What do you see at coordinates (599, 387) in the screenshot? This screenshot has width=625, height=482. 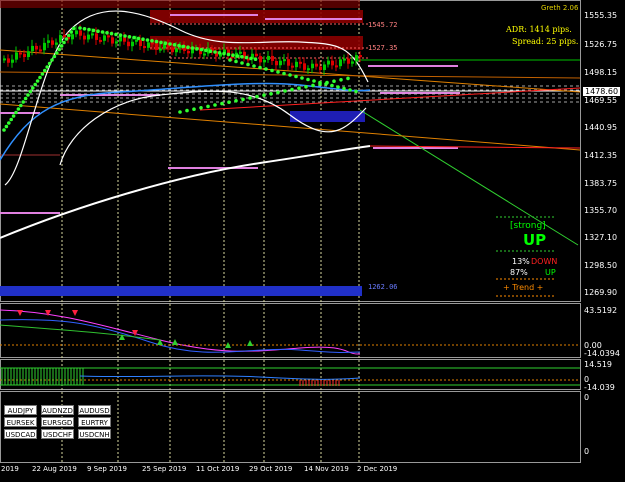 I see `sub-tick: -14.039` at bounding box center [599, 387].